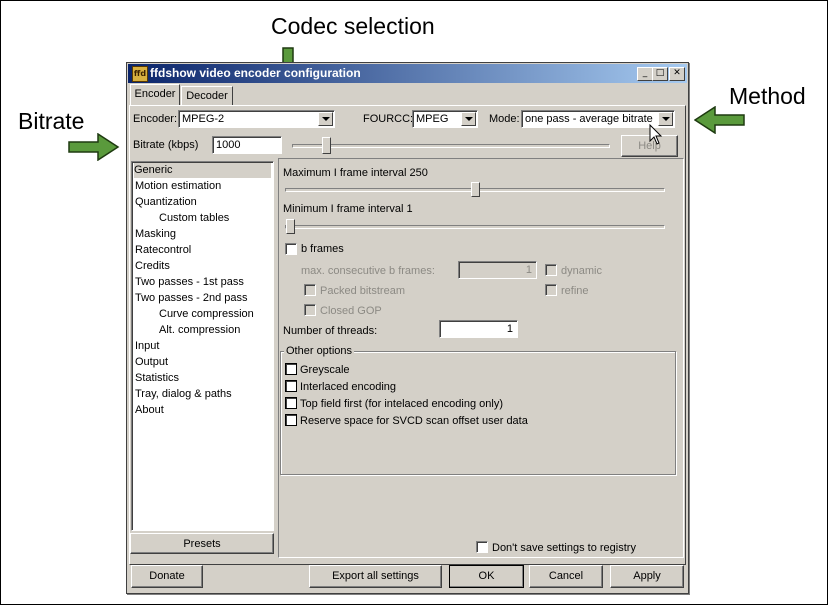 The height and width of the screenshot is (605, 828). Describe the element at coordinates (660, 74) in the screenshot. I see `maximize-icon: □` at that location.